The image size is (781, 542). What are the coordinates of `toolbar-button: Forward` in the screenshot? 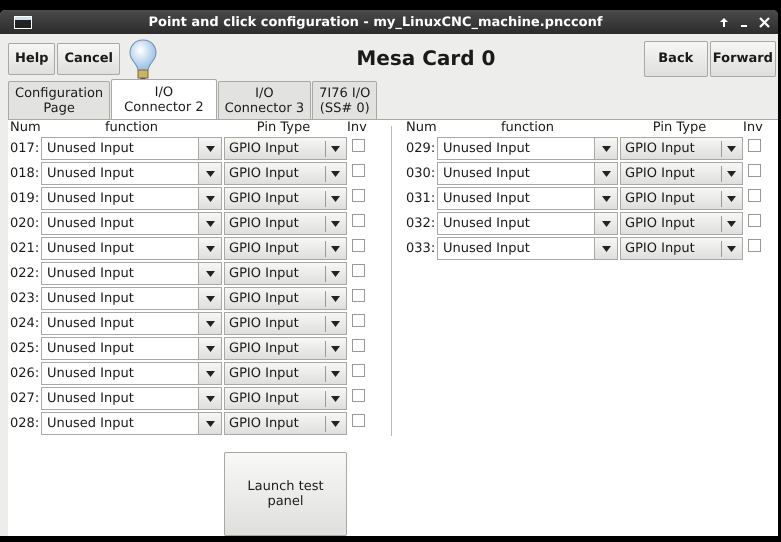 It's located at (743, 58).